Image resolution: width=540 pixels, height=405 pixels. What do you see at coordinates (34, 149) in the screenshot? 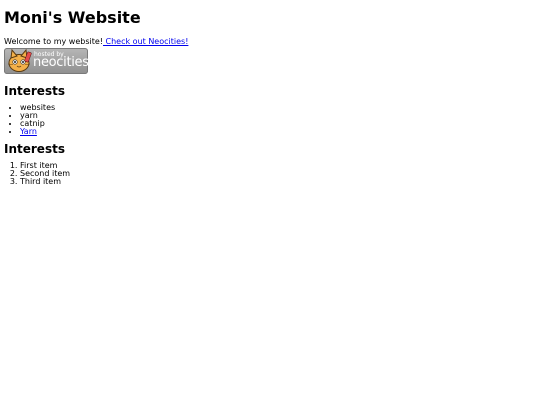
I see `interests-heading-second: Interests` at bounding box center [34, 149].